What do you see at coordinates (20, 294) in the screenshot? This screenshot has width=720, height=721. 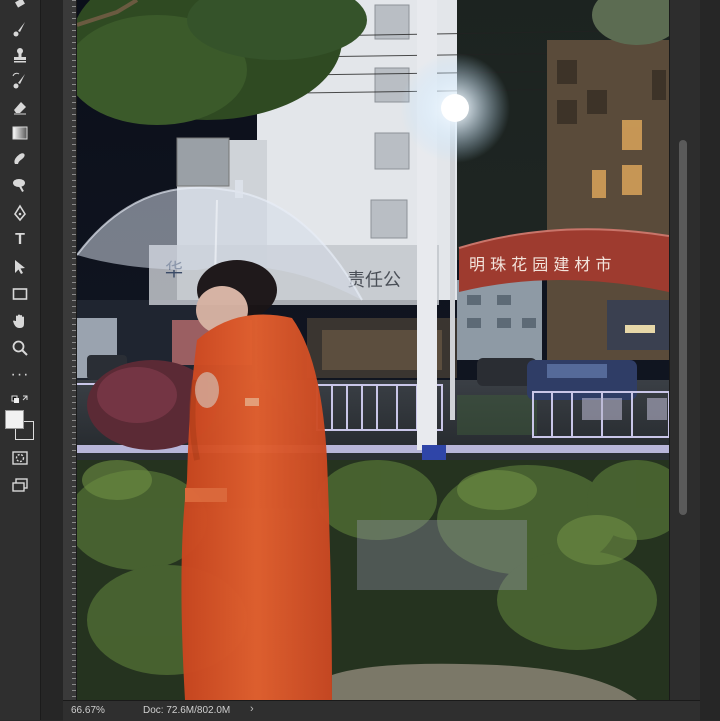 I see `rectangle-icon` at bounding box center [20, 294].